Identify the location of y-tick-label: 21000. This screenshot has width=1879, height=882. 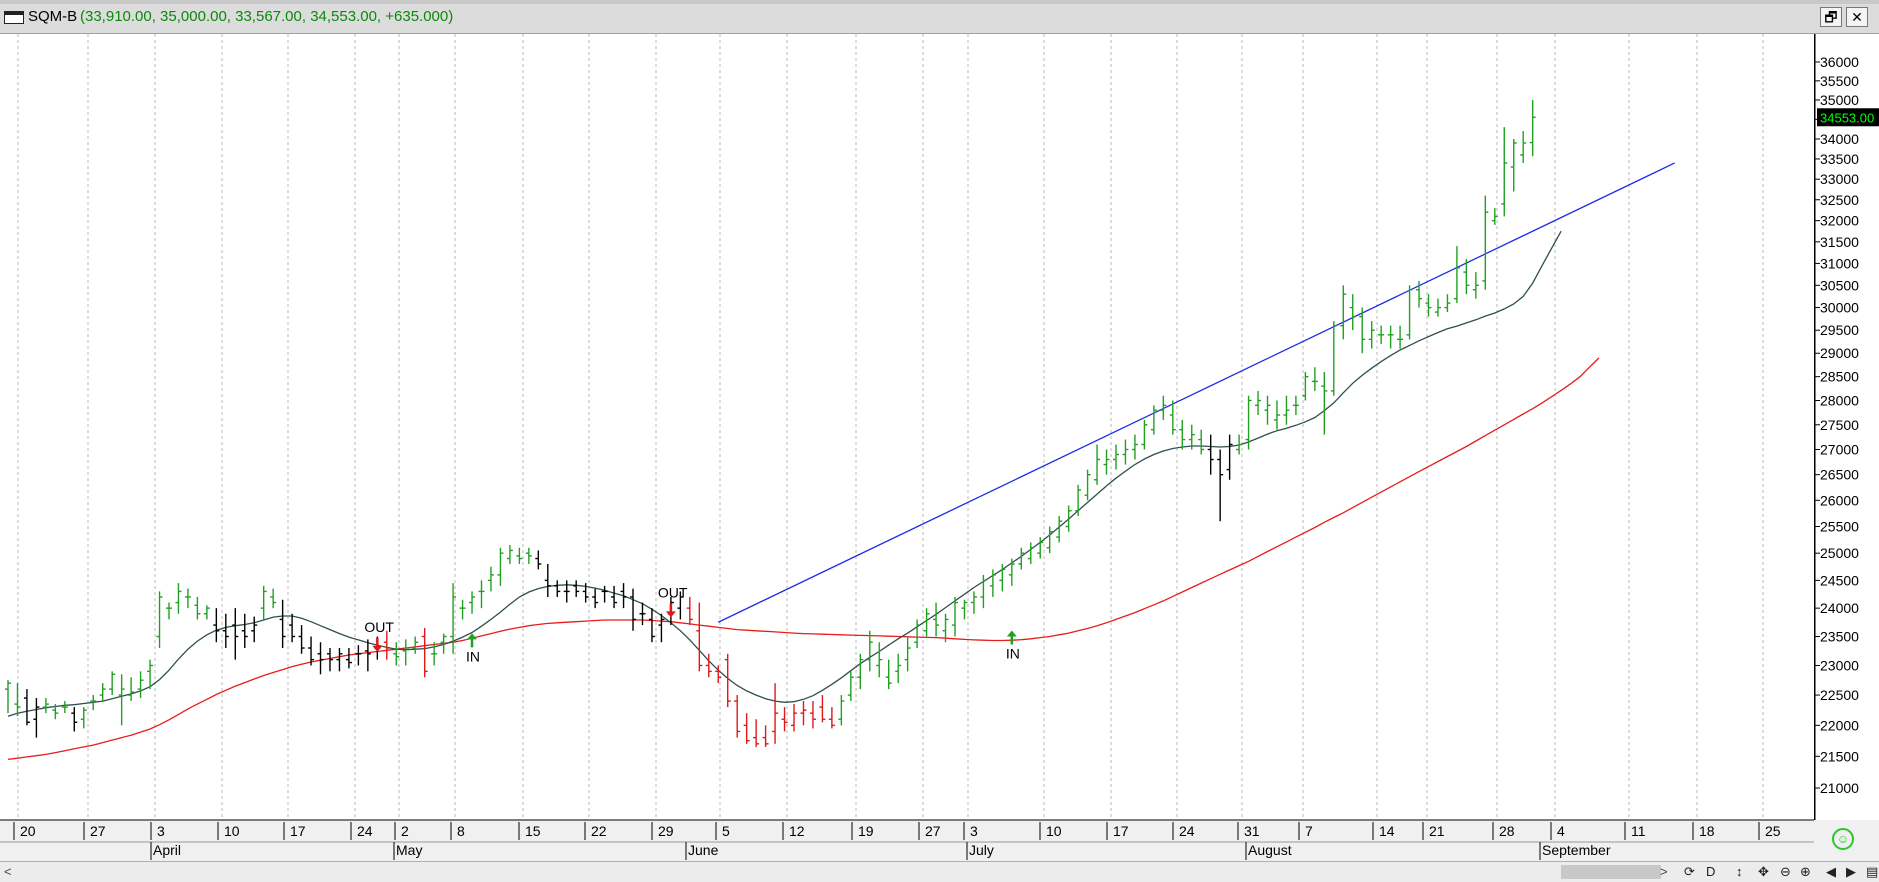
(1839, 788).